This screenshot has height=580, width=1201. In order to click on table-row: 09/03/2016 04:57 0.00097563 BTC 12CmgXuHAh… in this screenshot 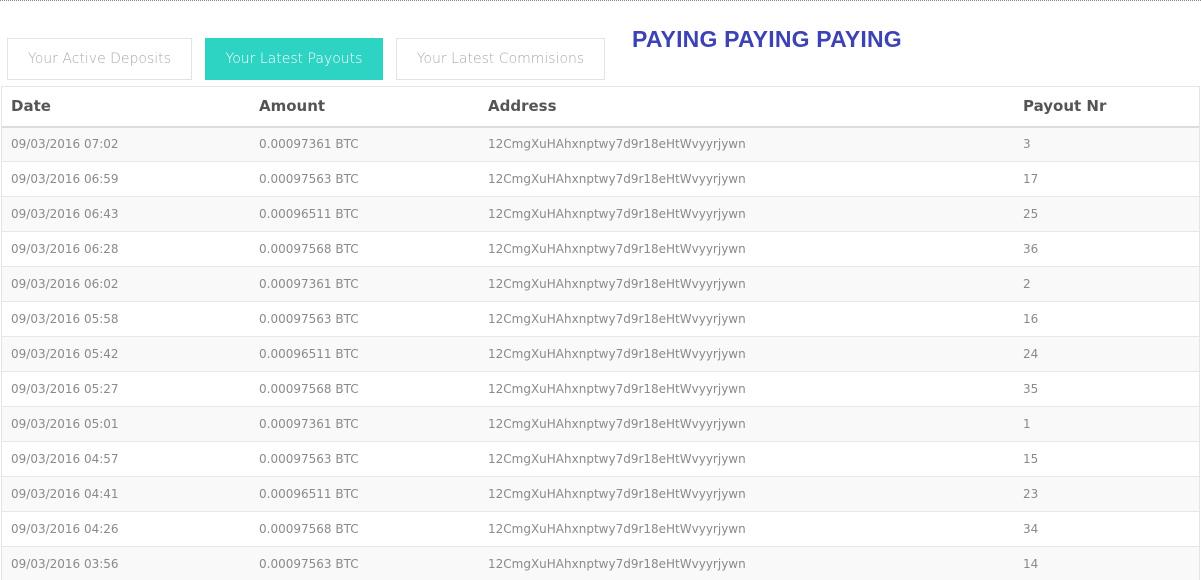, I will do `click(600, 459)`.